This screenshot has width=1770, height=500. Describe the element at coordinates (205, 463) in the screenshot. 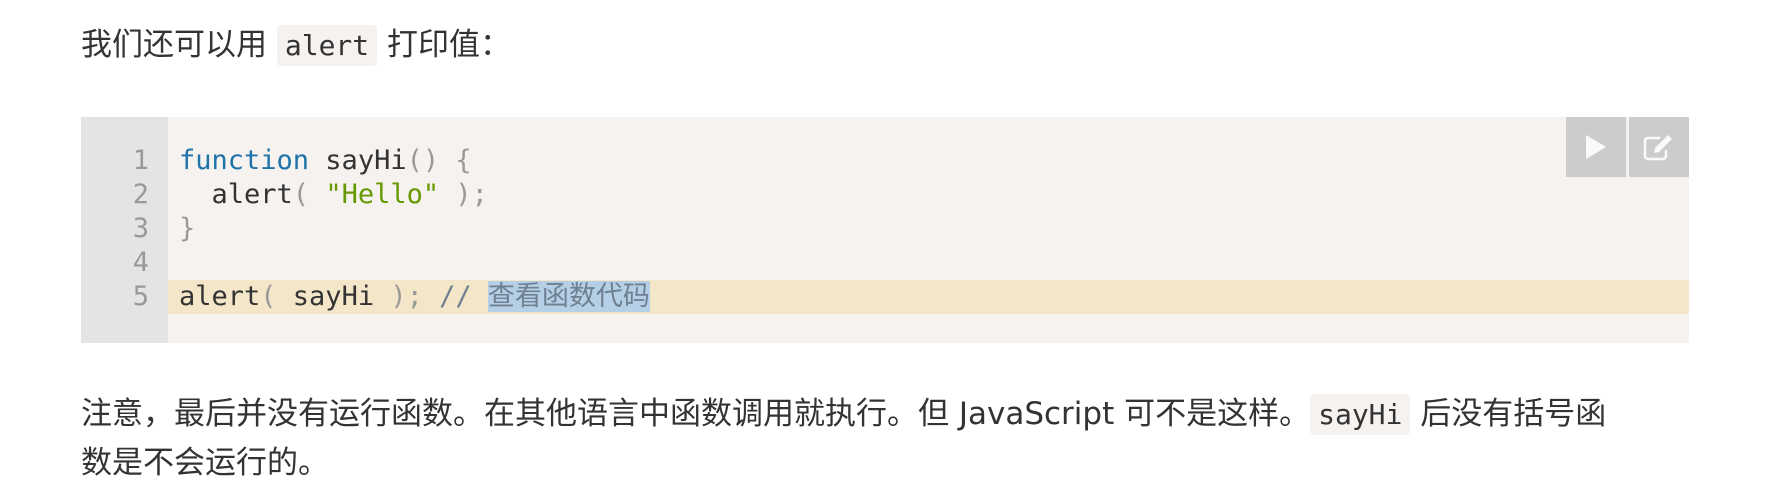

I see `note-paragraph-line2: 数是不会运行的。` at that location.